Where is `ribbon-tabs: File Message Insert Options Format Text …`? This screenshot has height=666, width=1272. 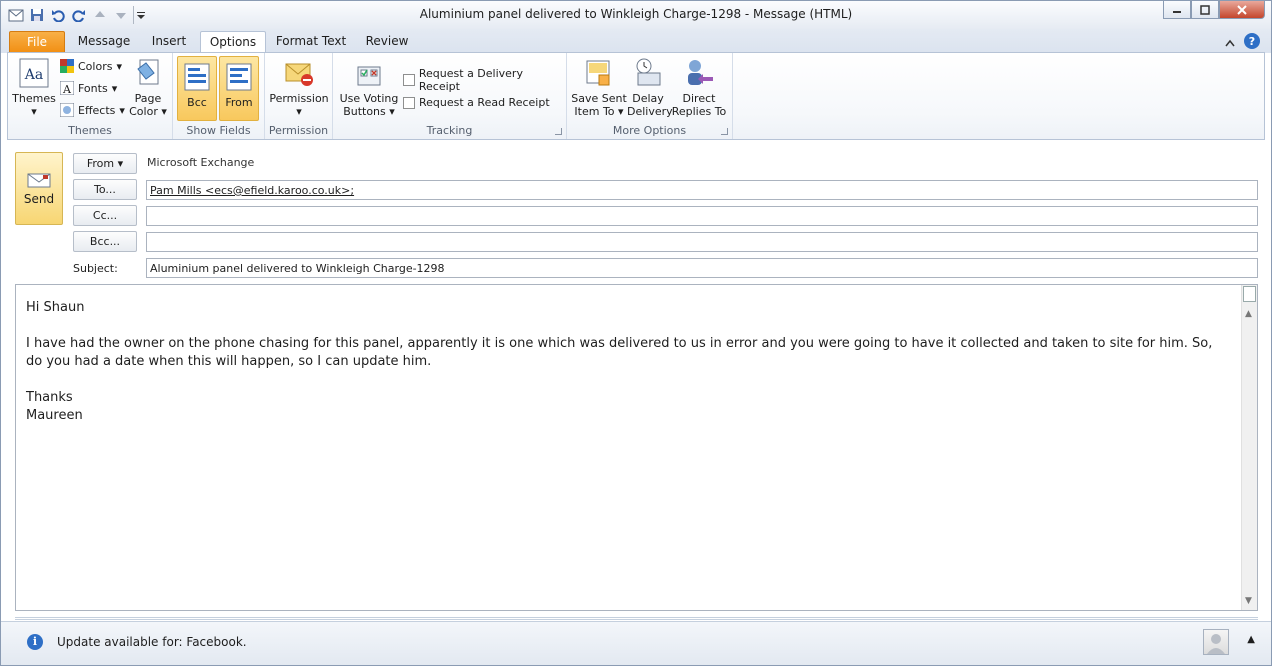 ribbon-tabs: File Message Insert Options Format Text … is located at coordinates (636, 42).